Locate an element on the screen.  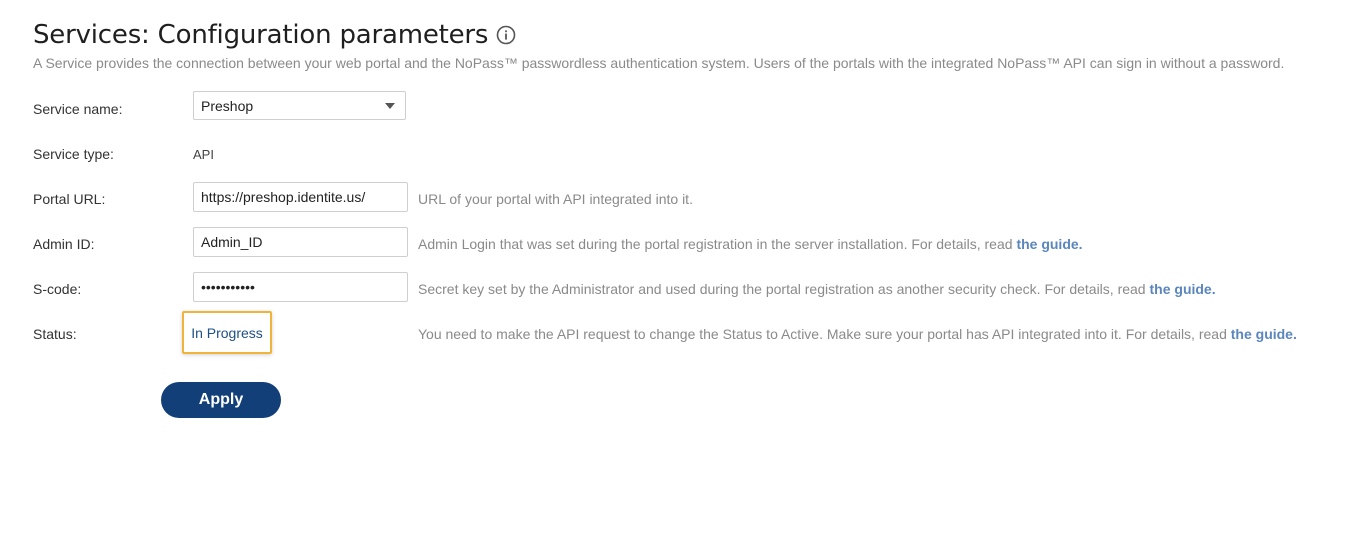
page-title-text: Services: Configuration parameters is located at coordinates (261, 35).